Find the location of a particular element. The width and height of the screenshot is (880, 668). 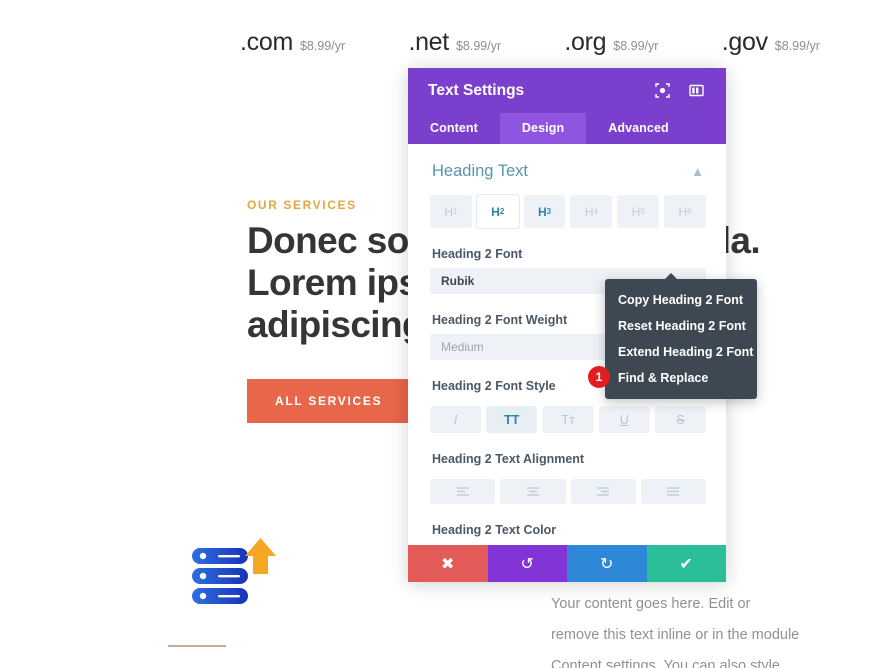

layout-columns-icon is located at coordinates (696, 91).